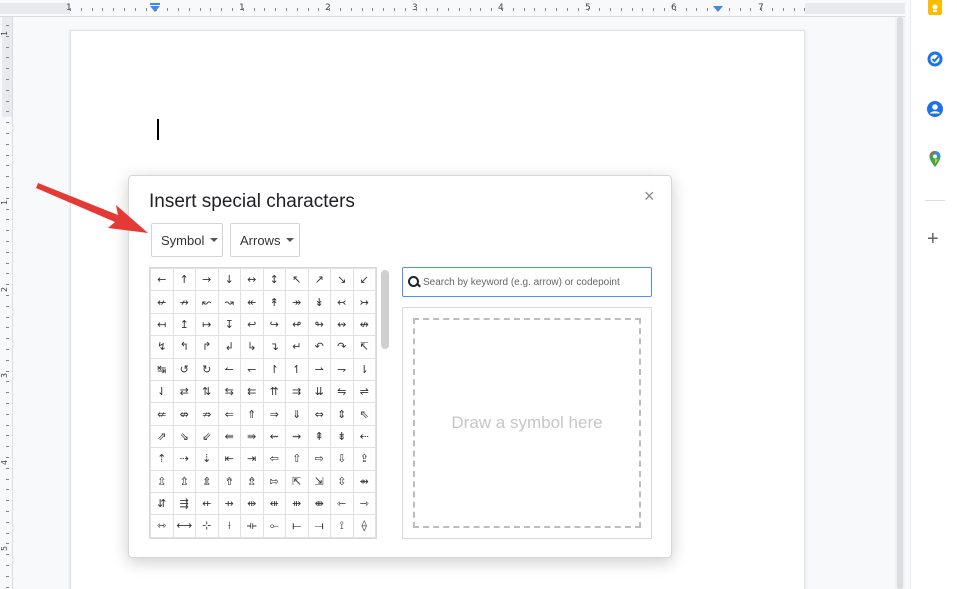 The image size is (957, 589). Describe the element at coordinates (297, 391) in the screenshot. I see `symbol-cell: ⇉` at that location.